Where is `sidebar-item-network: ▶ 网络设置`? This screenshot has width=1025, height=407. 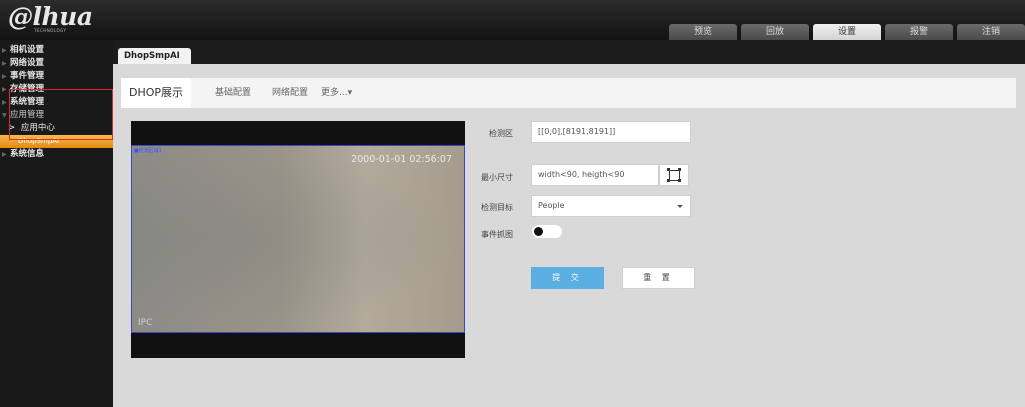 sidebar-item-network: ▶ 网络设置 is located at coordinates (56, 63).